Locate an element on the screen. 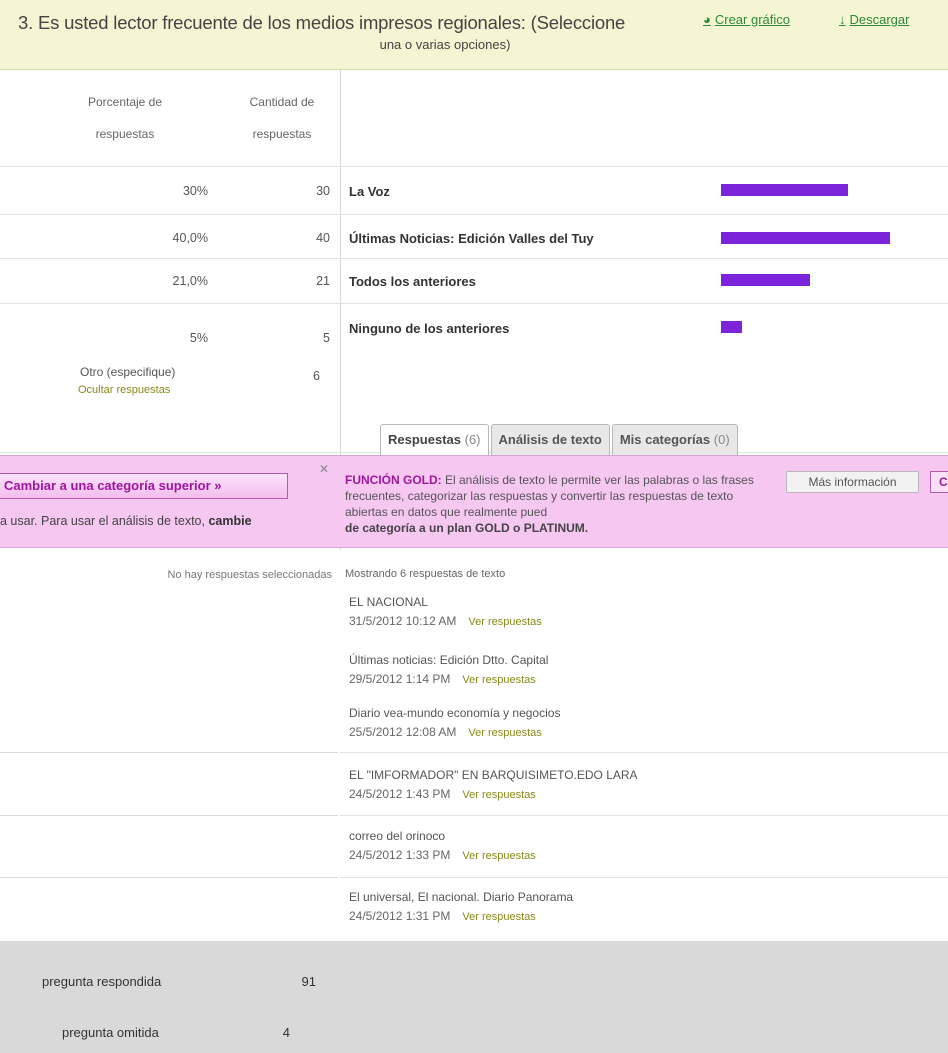 The image size is (948, 1053). response-date: 25/5/2012 12:08 AM is located at coordinates (403, 732).